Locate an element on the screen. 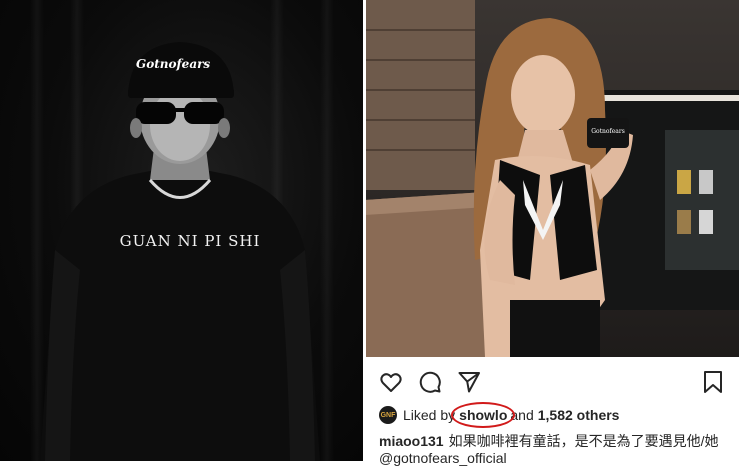 This screenshot has width=739, height=467. mug-logo: Gotnofears is located at coordinates (608, 131).